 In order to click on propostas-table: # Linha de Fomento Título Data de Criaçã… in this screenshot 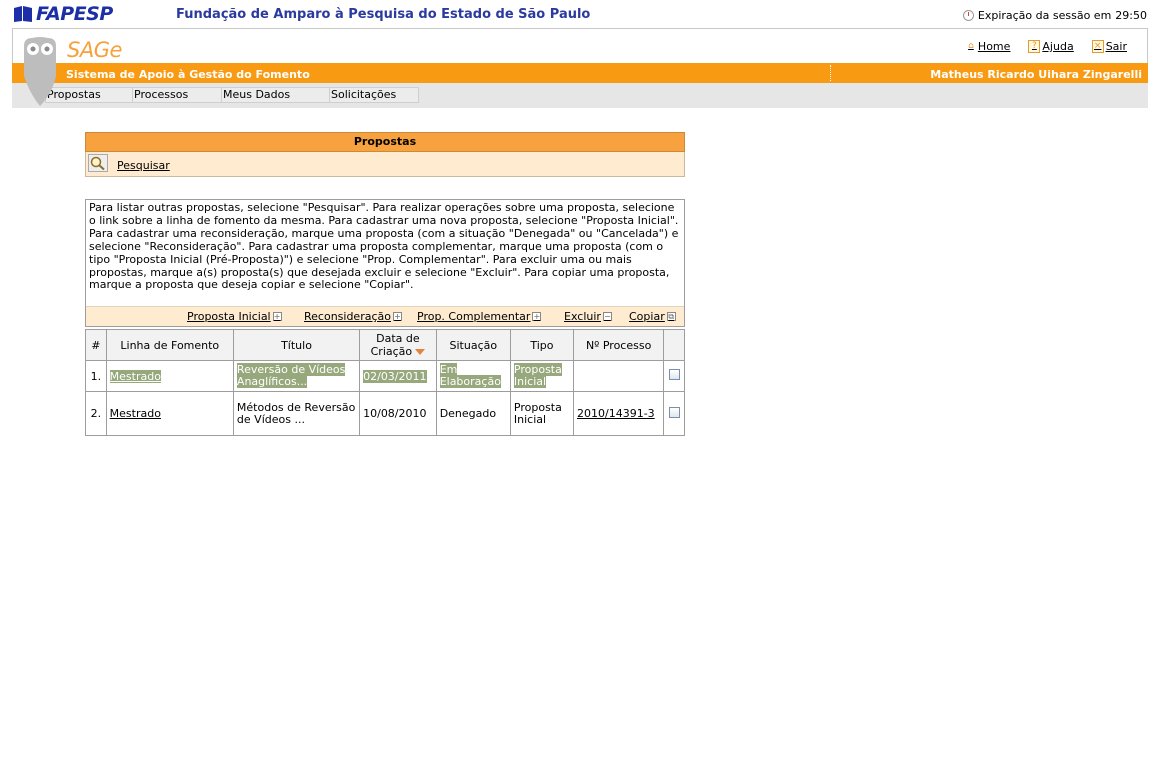, I will do `click(385, 382)`.